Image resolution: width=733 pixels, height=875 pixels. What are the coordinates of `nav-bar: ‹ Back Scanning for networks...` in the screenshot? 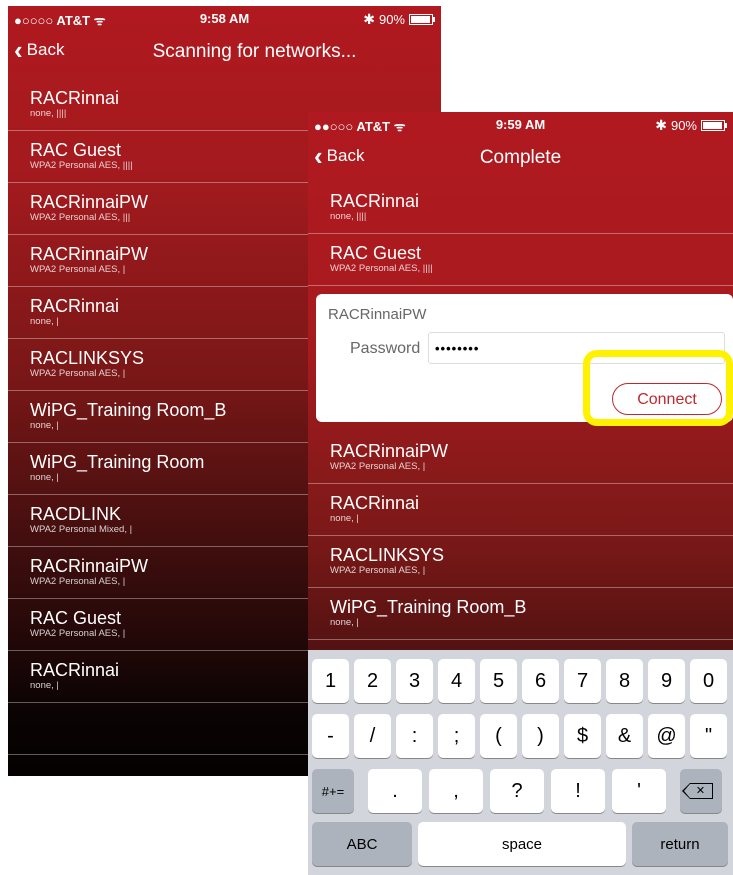 It's located at (224, 52).